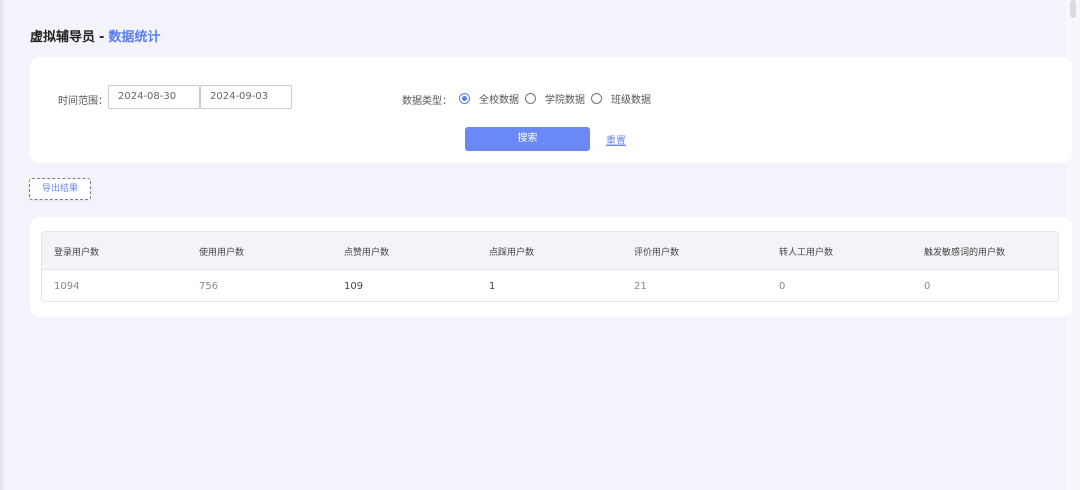 The image size is (1080, 490). What do you see at coordinates (492, 286) in the screenshot?
I see `table-cell: 1` at bounding box center [492, 286].